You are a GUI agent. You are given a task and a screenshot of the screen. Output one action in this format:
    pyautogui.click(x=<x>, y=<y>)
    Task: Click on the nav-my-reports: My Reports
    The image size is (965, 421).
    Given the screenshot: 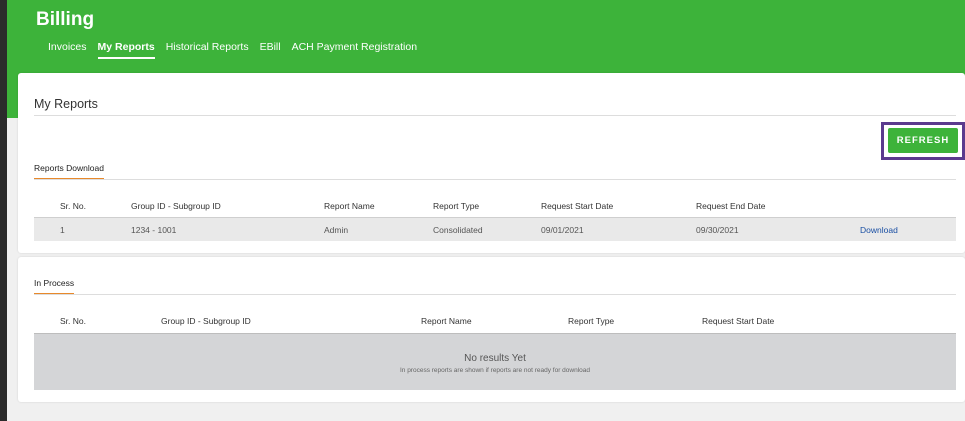 What is the action you would take?
    pyautogui.click(x=126, y=50)
    